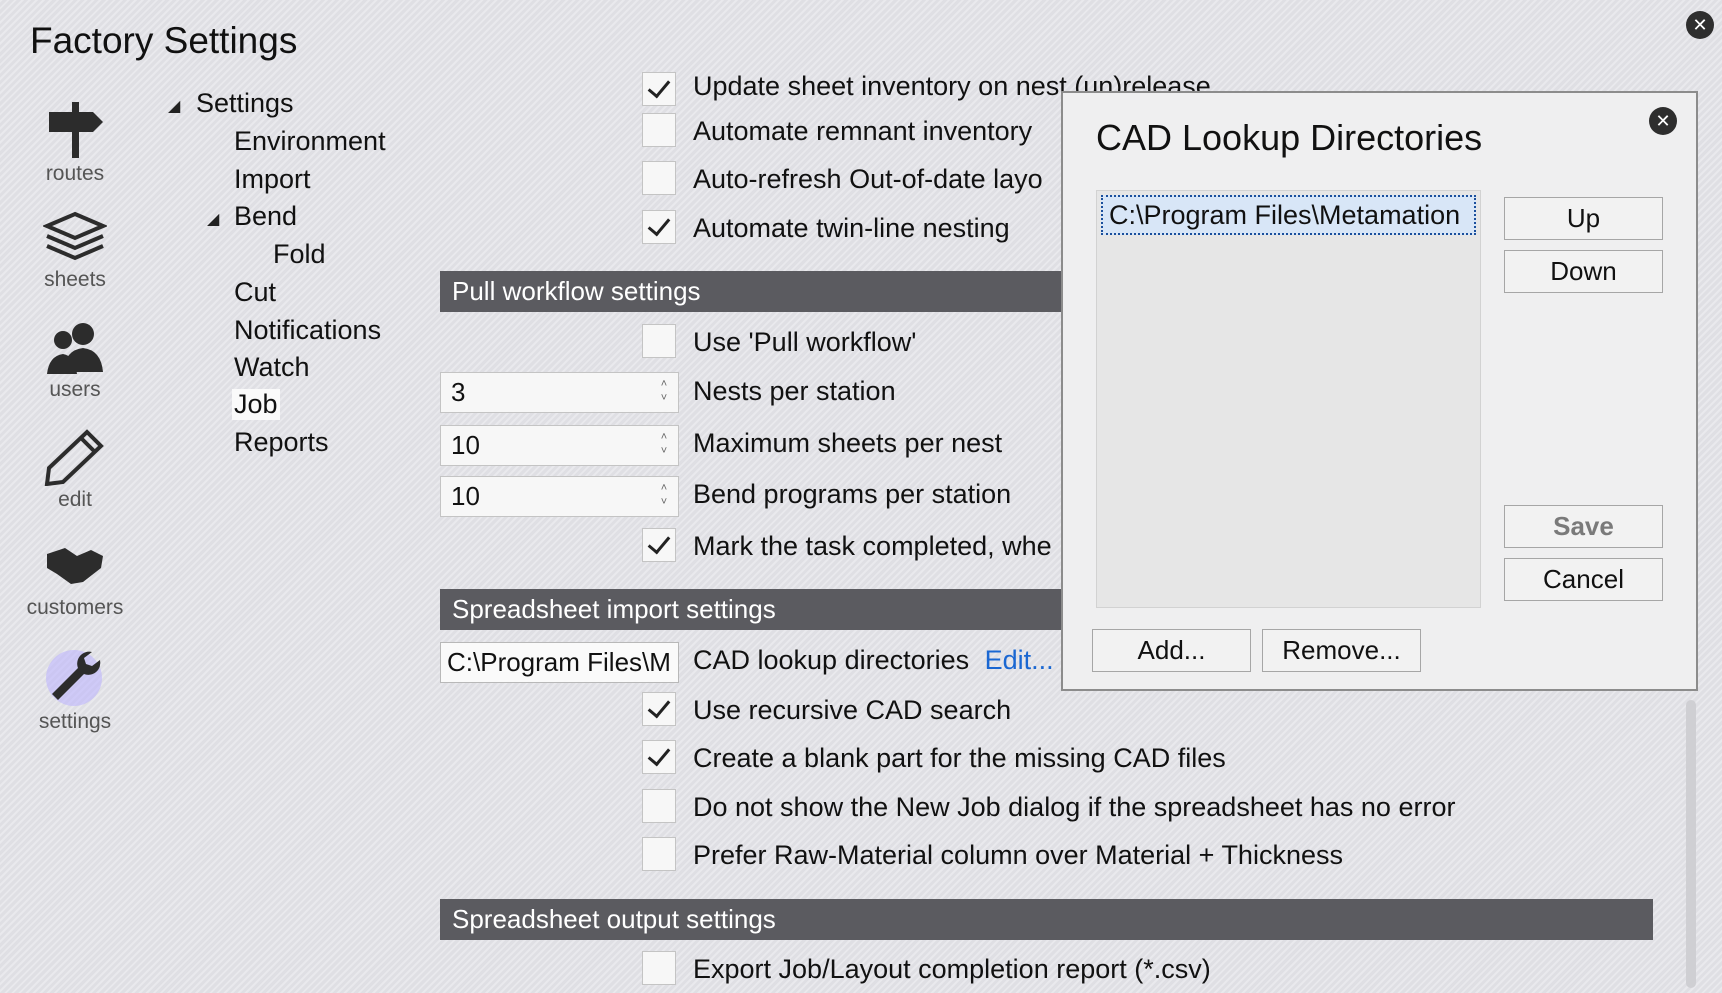 This screenshot has height=993, width=1722. What do you see at coordinates (75, 499) in the screenshot?
I see `rail-label: edit` at bounding box center [75, 499].